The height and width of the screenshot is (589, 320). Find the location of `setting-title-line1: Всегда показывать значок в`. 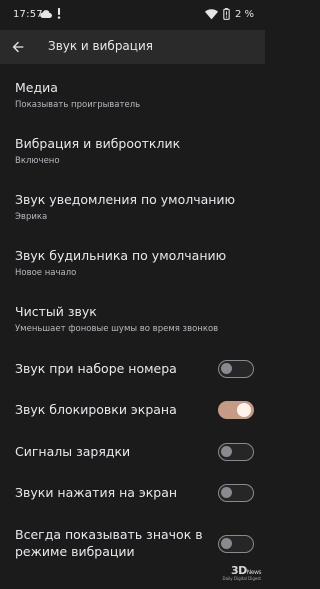

setting-title-line1: Всегда показывать значок в is located at coordinates (109, 534).